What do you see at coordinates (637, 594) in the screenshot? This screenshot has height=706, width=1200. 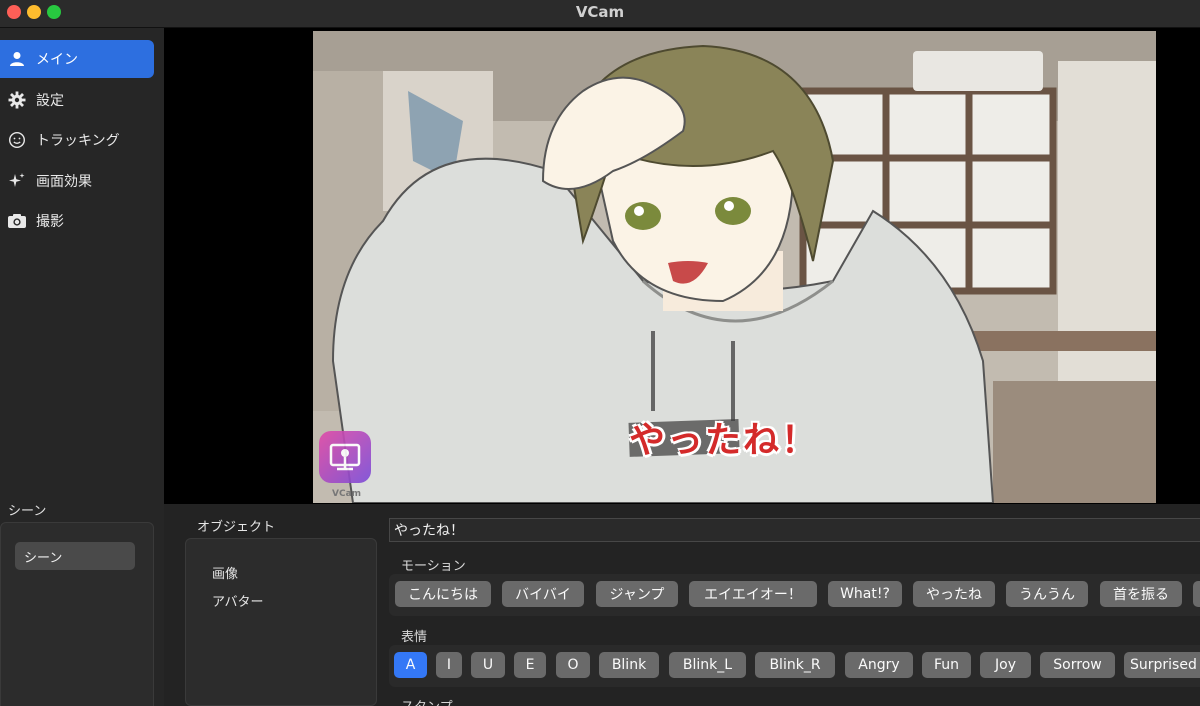 I see `motion-button: ジャンプ` at bounding box center [637, 594].